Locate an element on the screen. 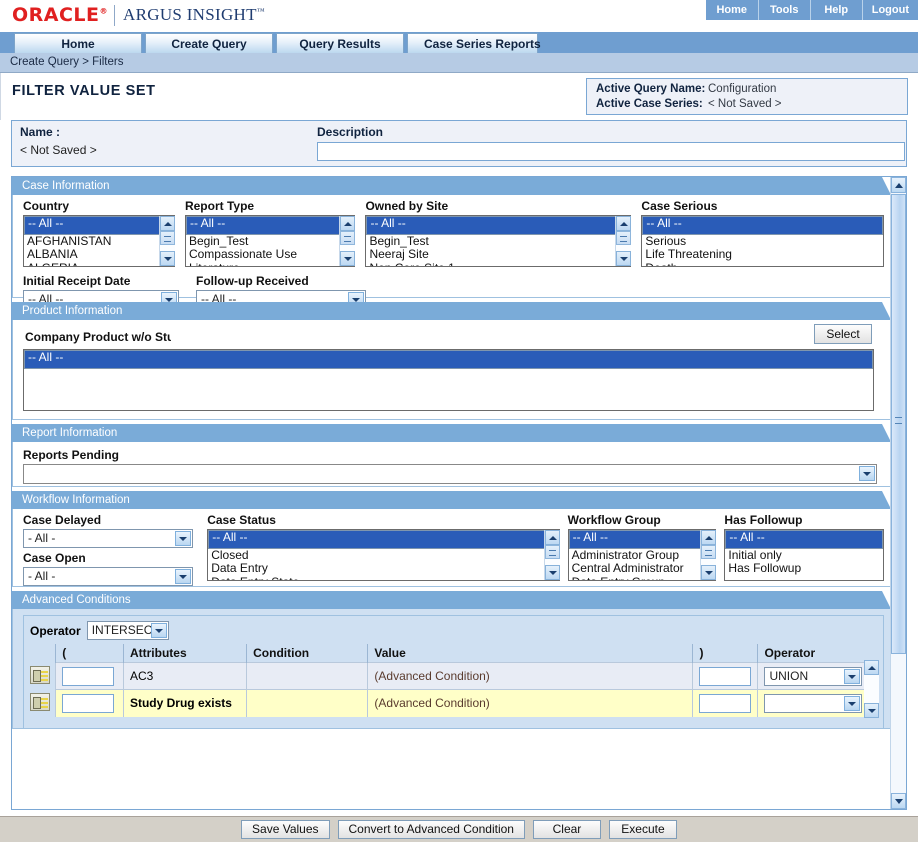  owned-by-site-option-3: Non Core Site 1 is located at coordinates (498, 264).